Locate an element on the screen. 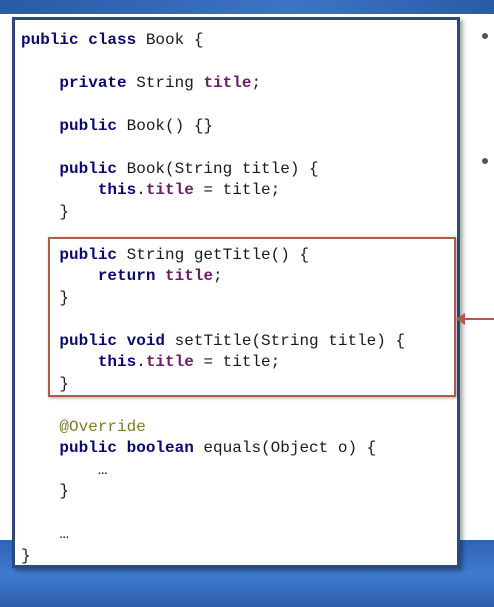 The image size is (494, 607). code-token: . is located at coordinates (141, 190).